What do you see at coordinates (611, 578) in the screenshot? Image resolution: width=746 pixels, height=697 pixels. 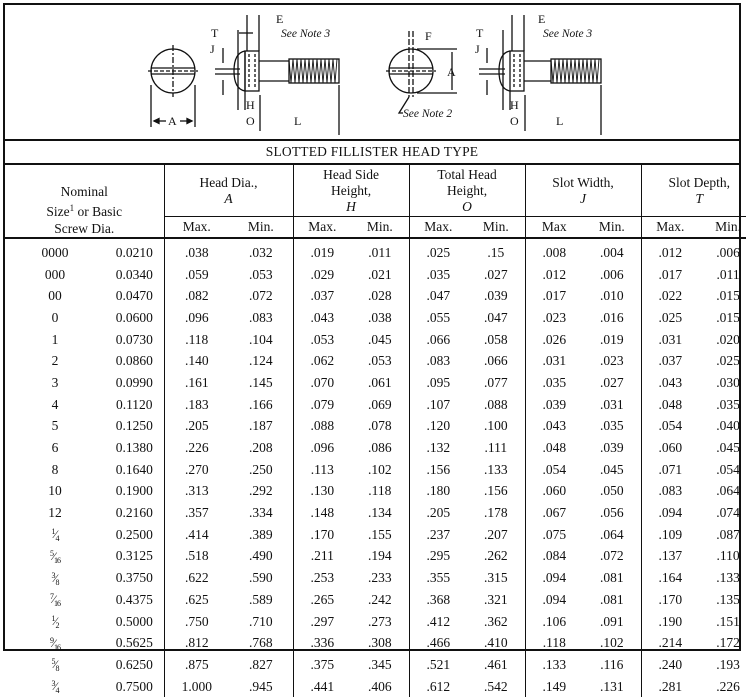 I see `slot-width-min-cell: .081` at bounding box center [611, 578].